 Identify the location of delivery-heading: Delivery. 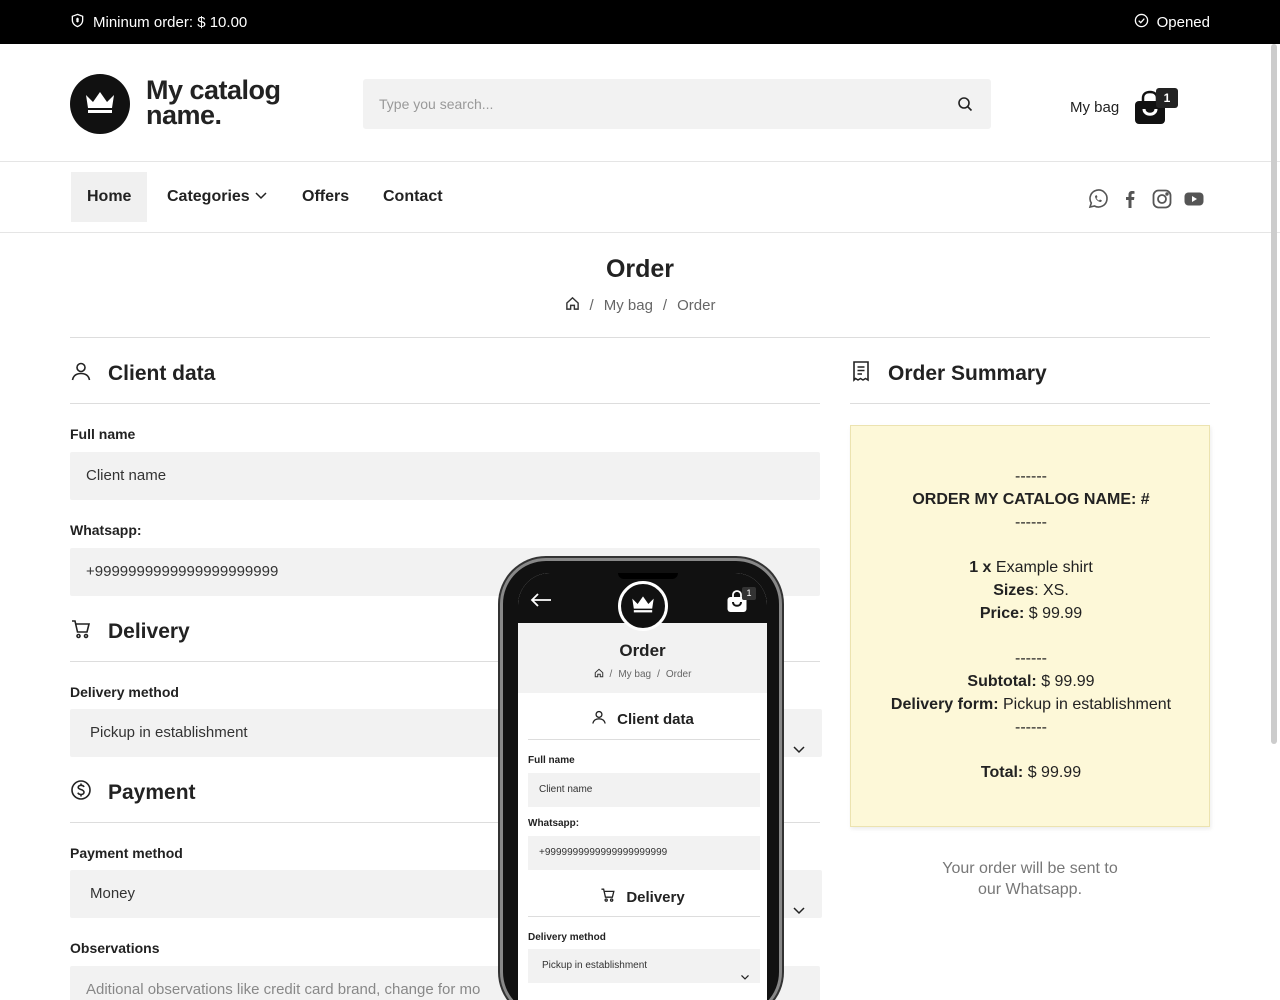
(130, 632).